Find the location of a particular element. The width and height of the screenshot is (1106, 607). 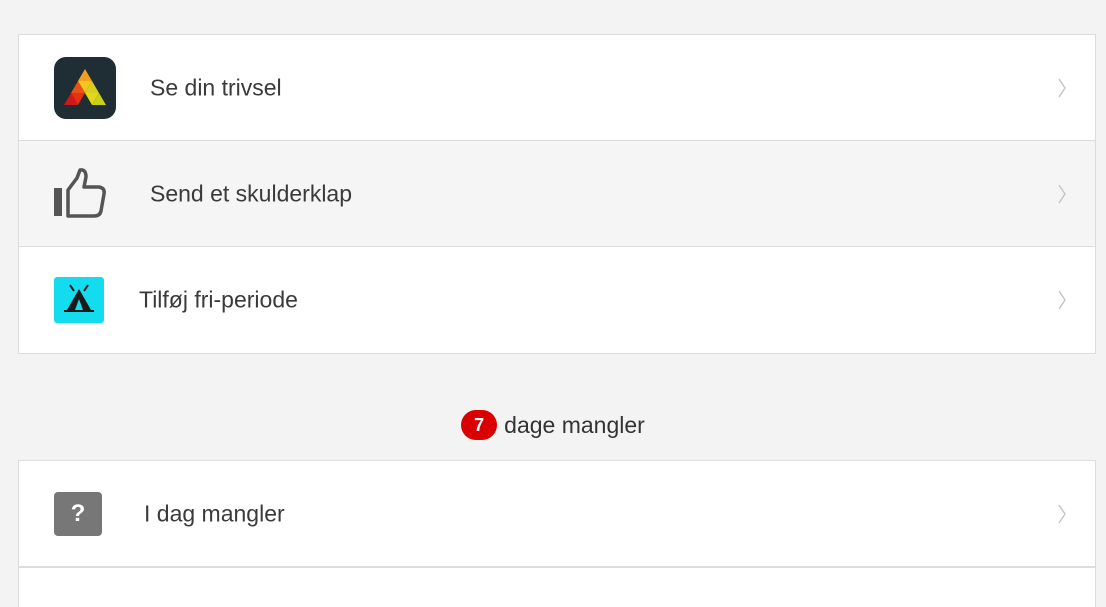

missing-days-header: 7 dage mangler is located at coordinates (553, 425).